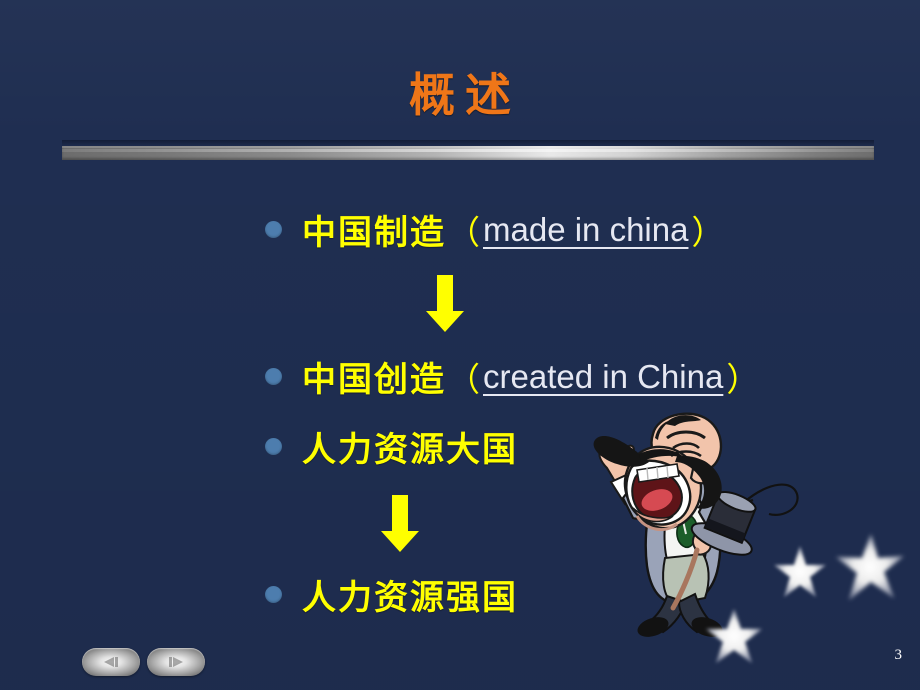 This screenshot has height=690, width=920. I want to click on bullet-2-chinese: 中国创造, so click(374, 380).